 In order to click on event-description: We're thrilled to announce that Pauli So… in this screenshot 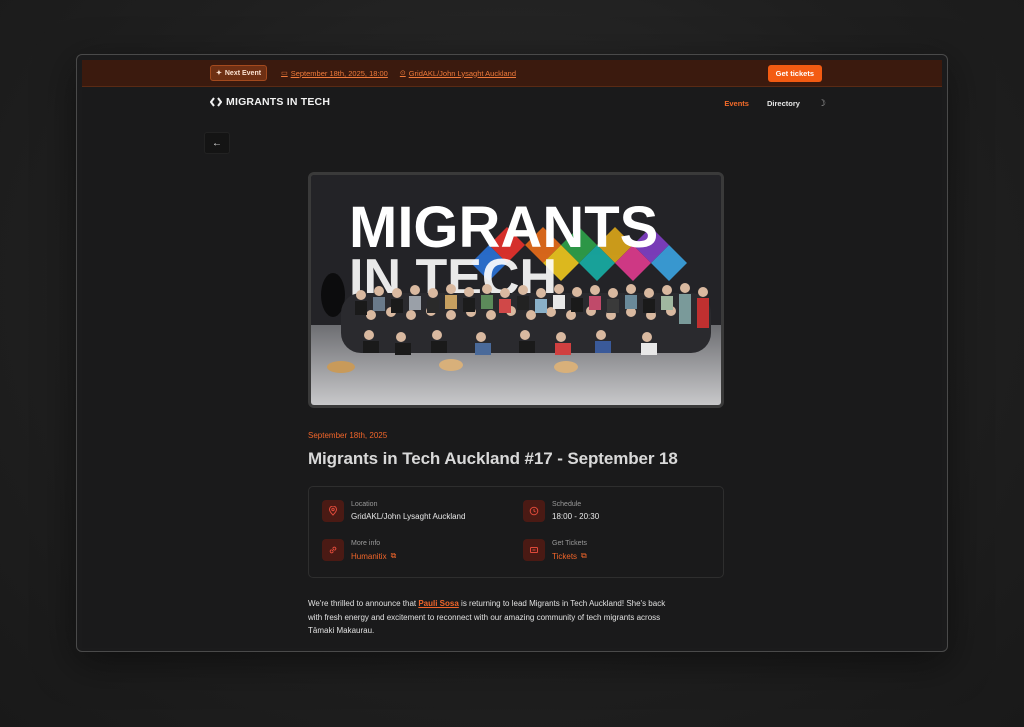, I will do `click(488, 617)`.